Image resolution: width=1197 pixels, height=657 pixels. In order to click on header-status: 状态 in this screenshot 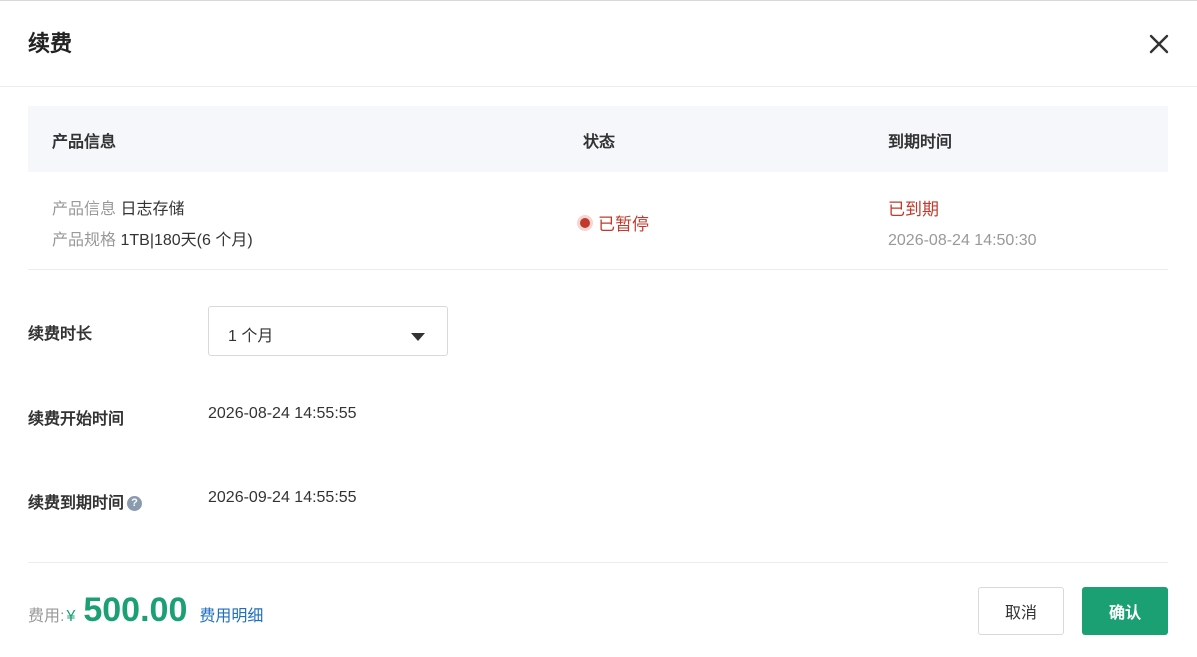, I will do `click(599, 142)`.